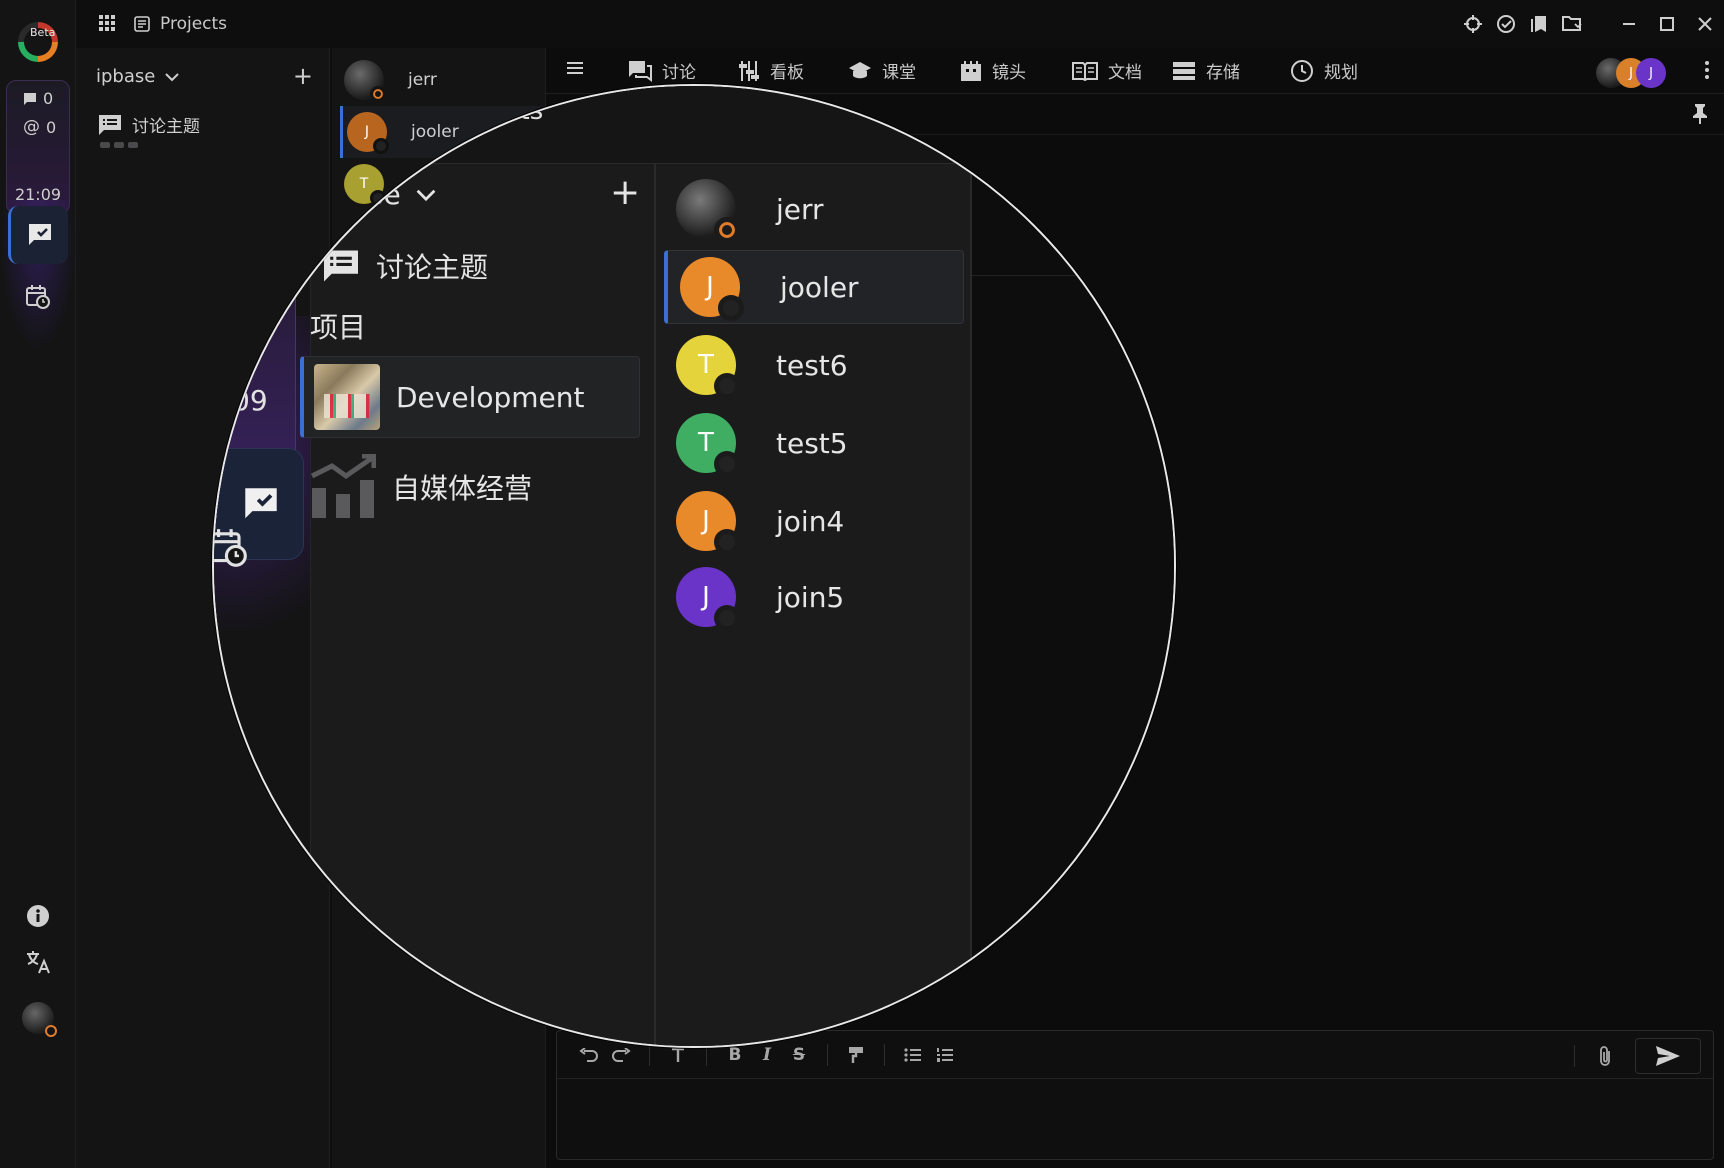  What do you see at coordinates (1324, 70) in the screenshot?
I see `tab-planning: 规划` at bounding box center [1324, 70].